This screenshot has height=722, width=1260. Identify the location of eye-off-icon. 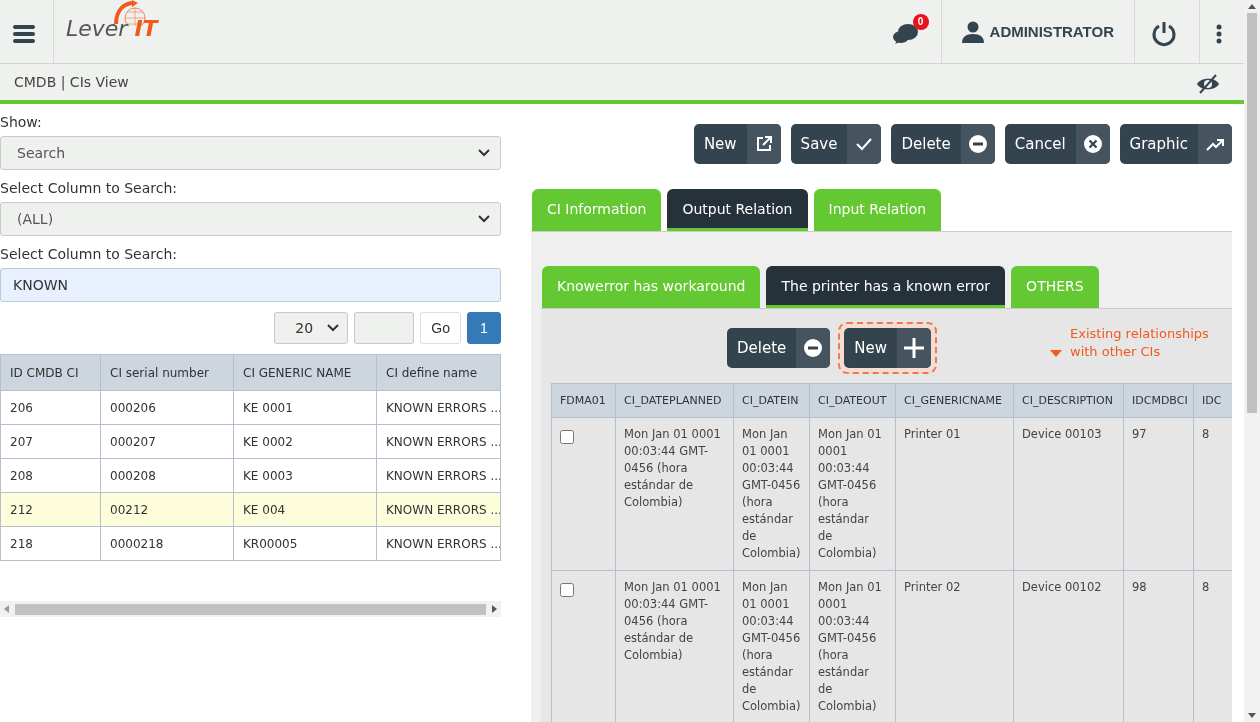
(1208, 84).